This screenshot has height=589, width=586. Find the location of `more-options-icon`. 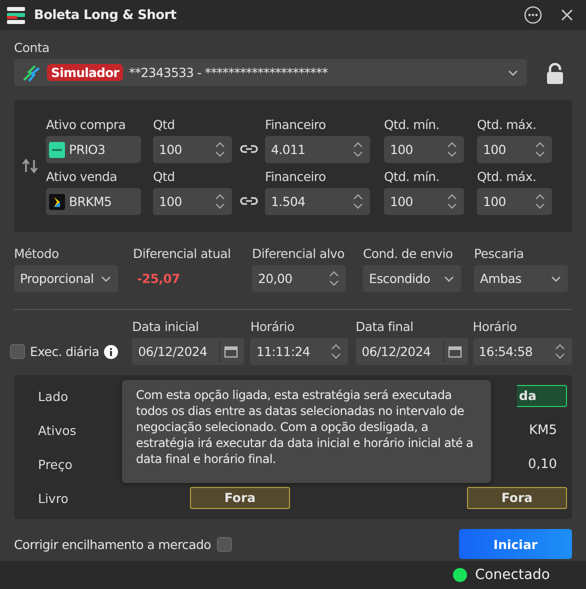

more-options-icon is located at coordinates (533, 15).